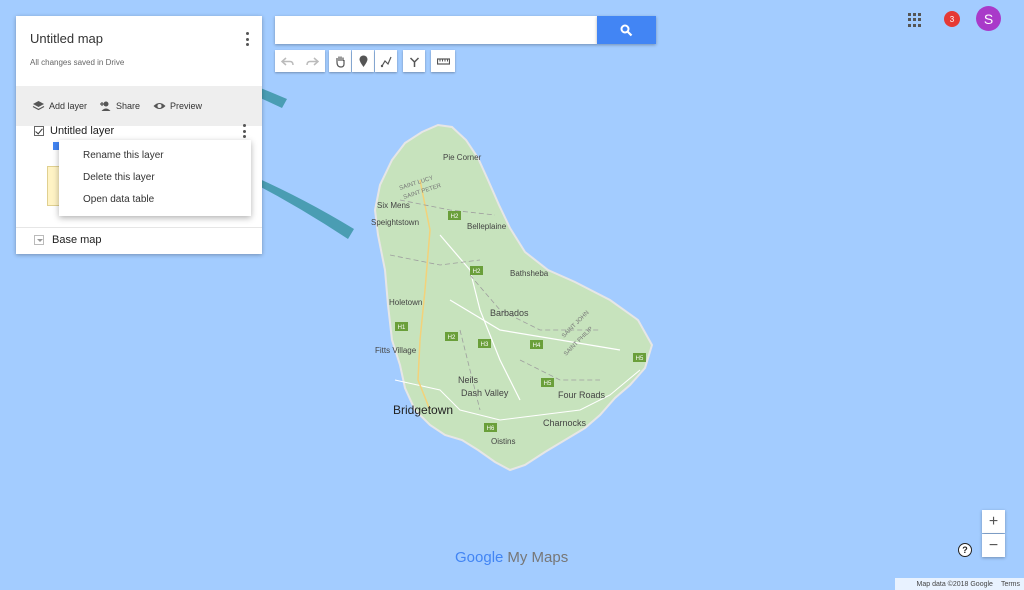  I want to click on svg-text: H1, so click(402, 328).